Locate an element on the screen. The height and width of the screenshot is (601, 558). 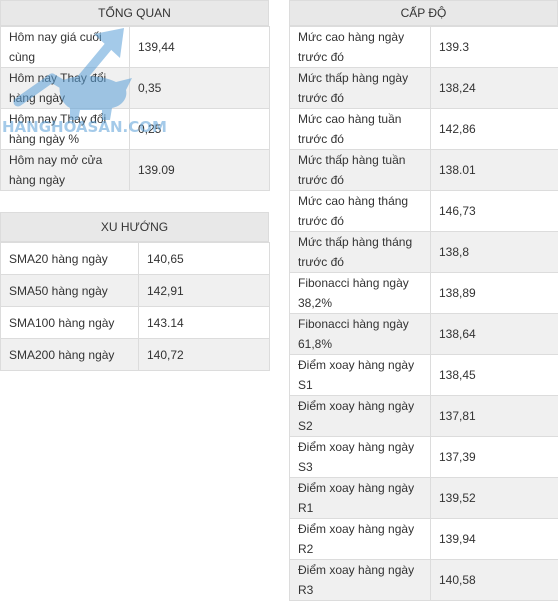
row-label: SMA200 hàng ngày is located at coordinates (70, 355).